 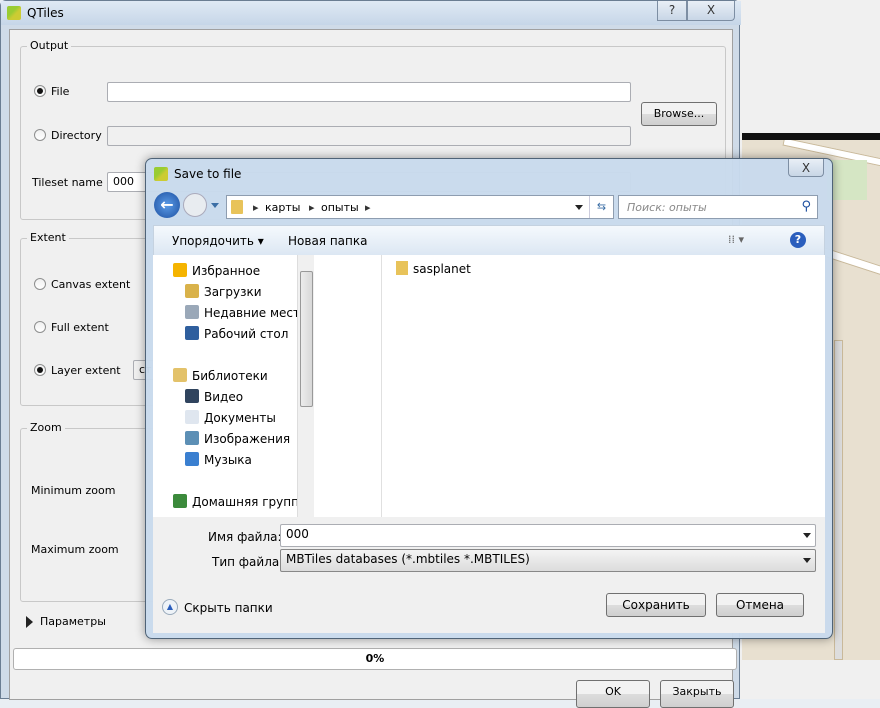 What do you see at coordinates (244, 502) in the screenshot?
I see `nav-item-label: Домашняя группа` at bounding box center [244, 502].